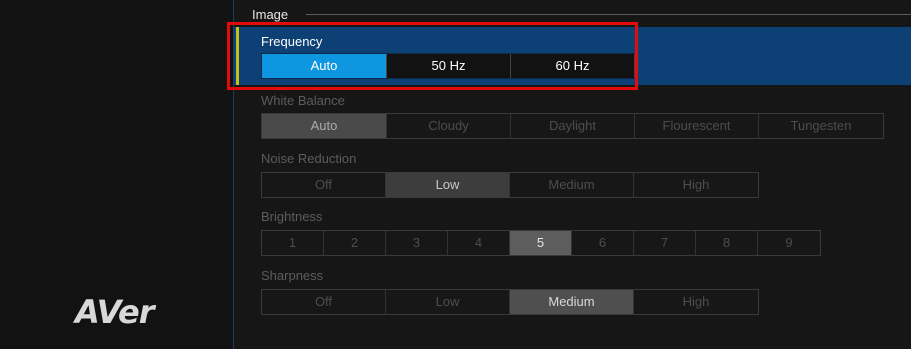 The width and height of the screenshot is (911, 349). What do you see at coordinates (789, 243) in the screenshot?
I see `brightness-option-9: 9` at bounding box center [789, 243].